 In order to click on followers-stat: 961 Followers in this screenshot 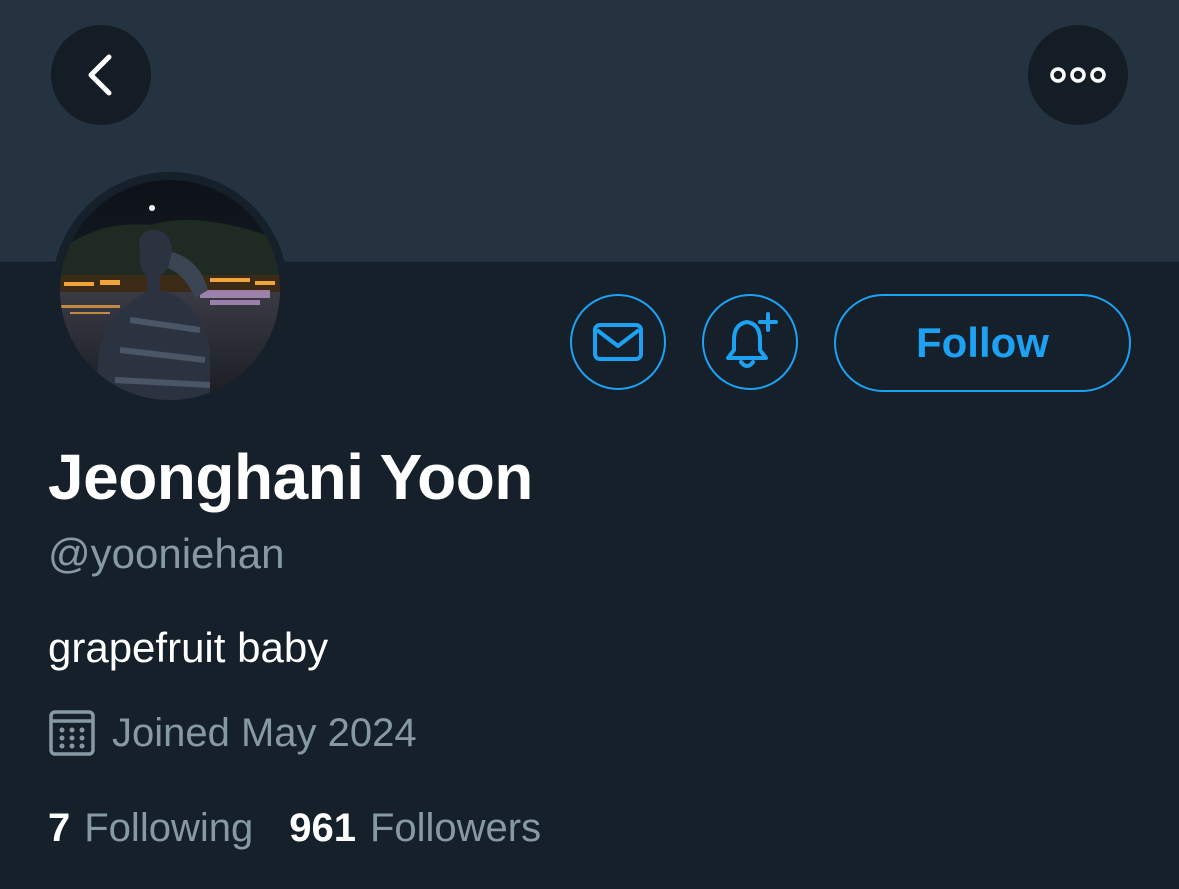, I will do `click(415, 828)`.